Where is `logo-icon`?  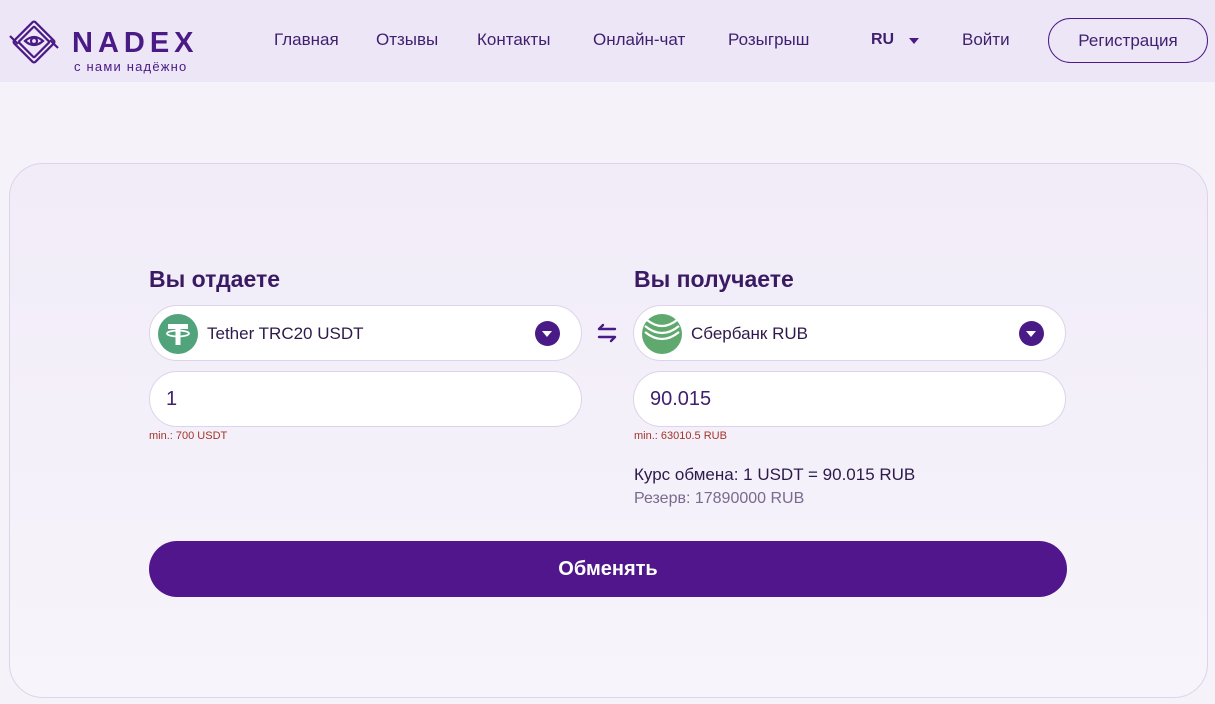
logo-icon is located at coordinates (34, 42).